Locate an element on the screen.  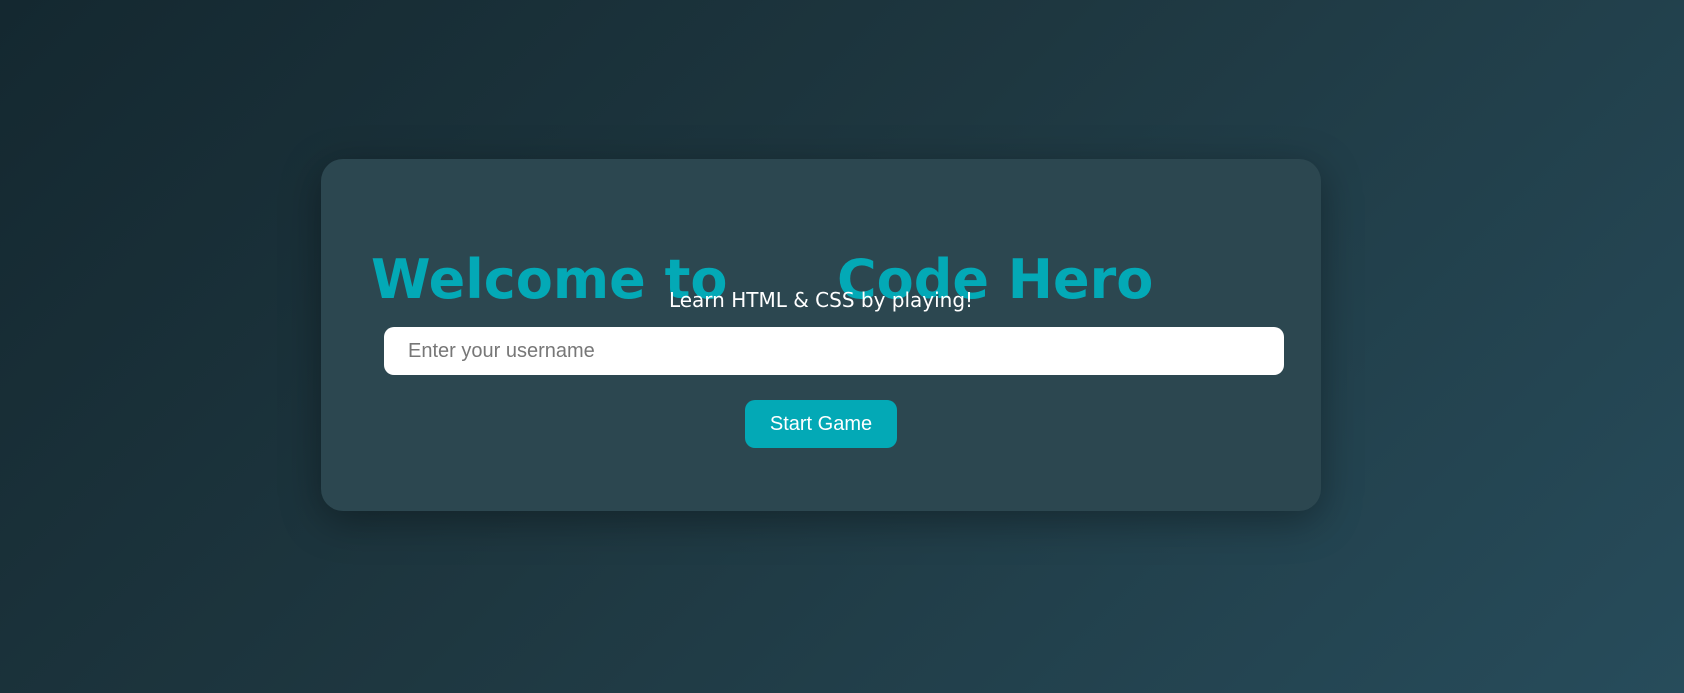
username-input is located at coordinates (834, 351).